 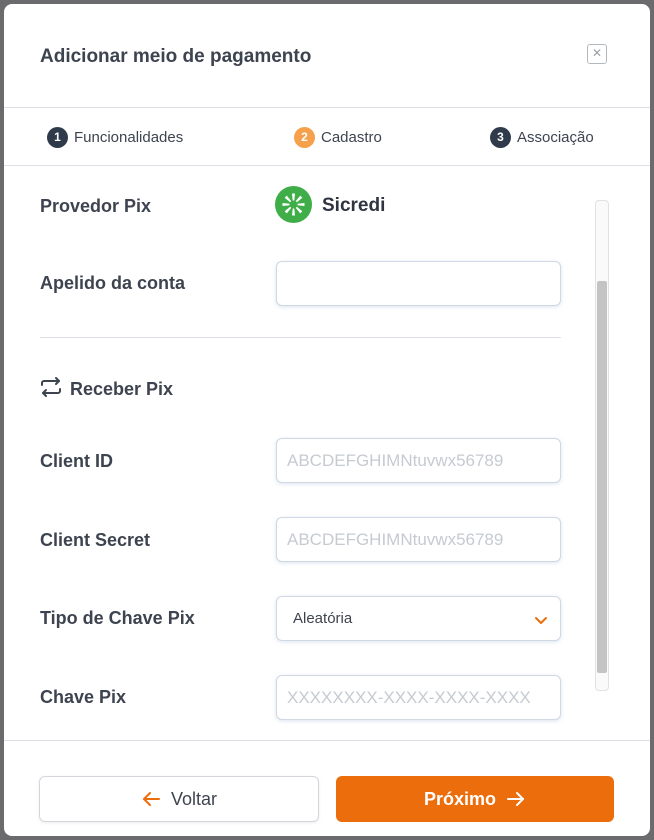 What do you see at coordinates (541, 621) in the screenshot?
I see `chevron-down-icon` at bounding box center [541, 621].